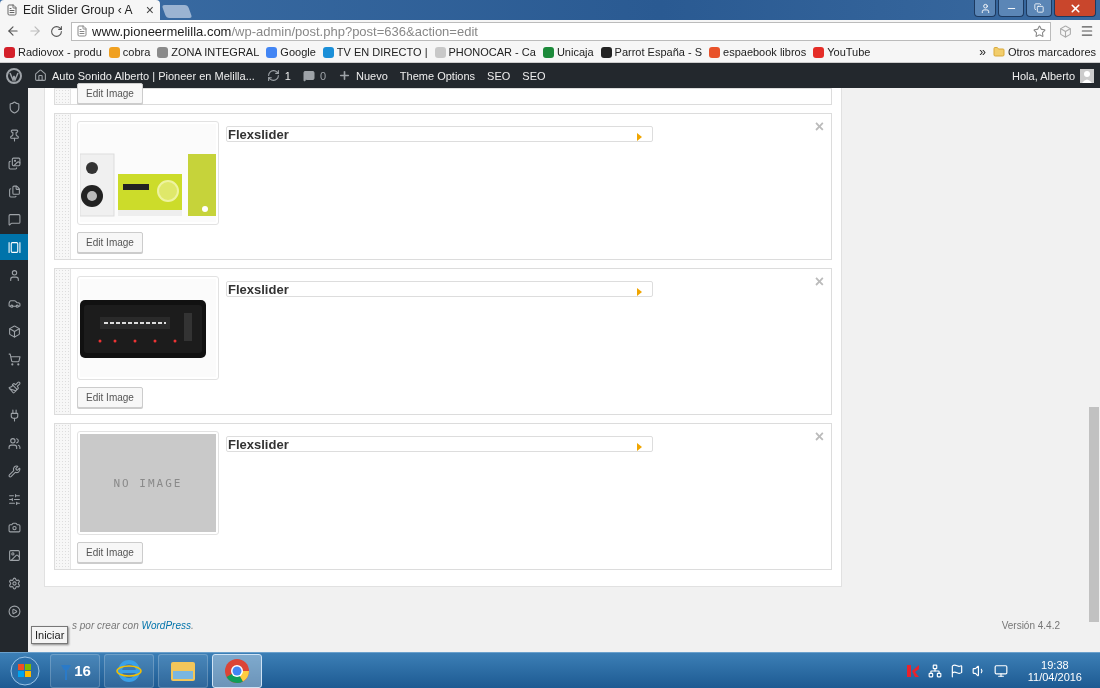 This screenshot has height=688, width=1100. What do you see at coordinates (14, 611) in the screenshot?
I see `play-icon` at bounding box center [14, 611].